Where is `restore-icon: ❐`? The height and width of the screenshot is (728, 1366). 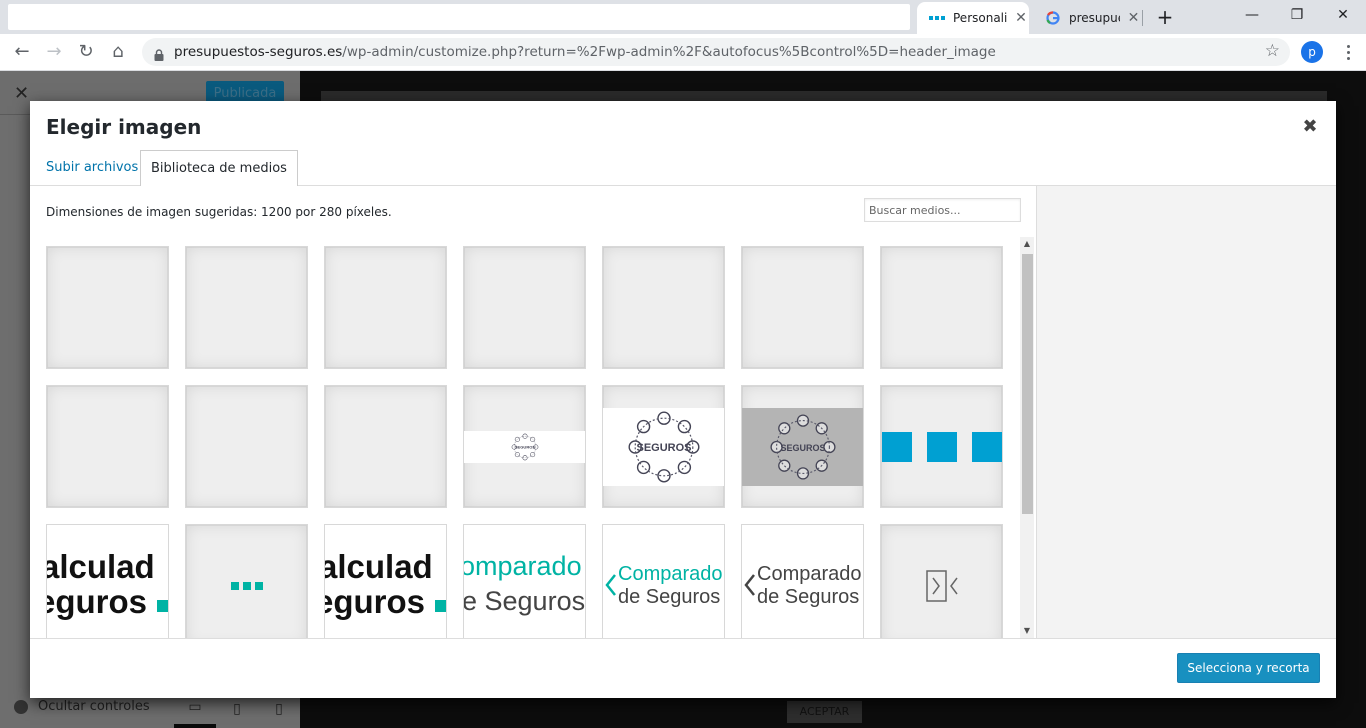
restore-icon: ❐ is located at coordinates (1297, 15).